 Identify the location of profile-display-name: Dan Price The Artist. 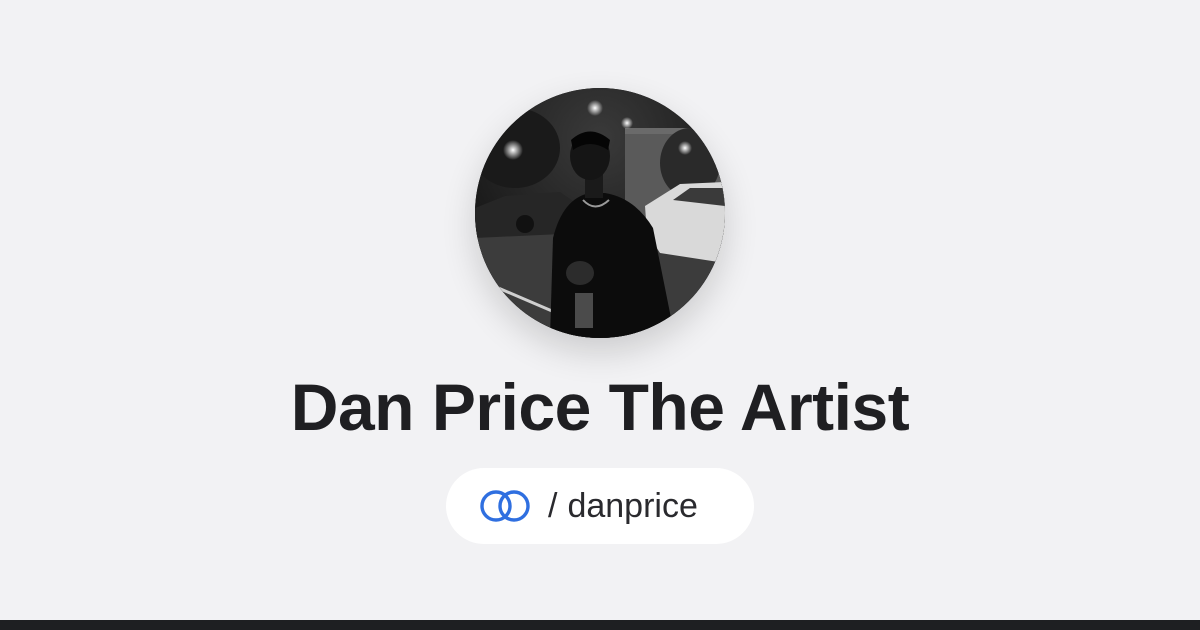
(600, 407).